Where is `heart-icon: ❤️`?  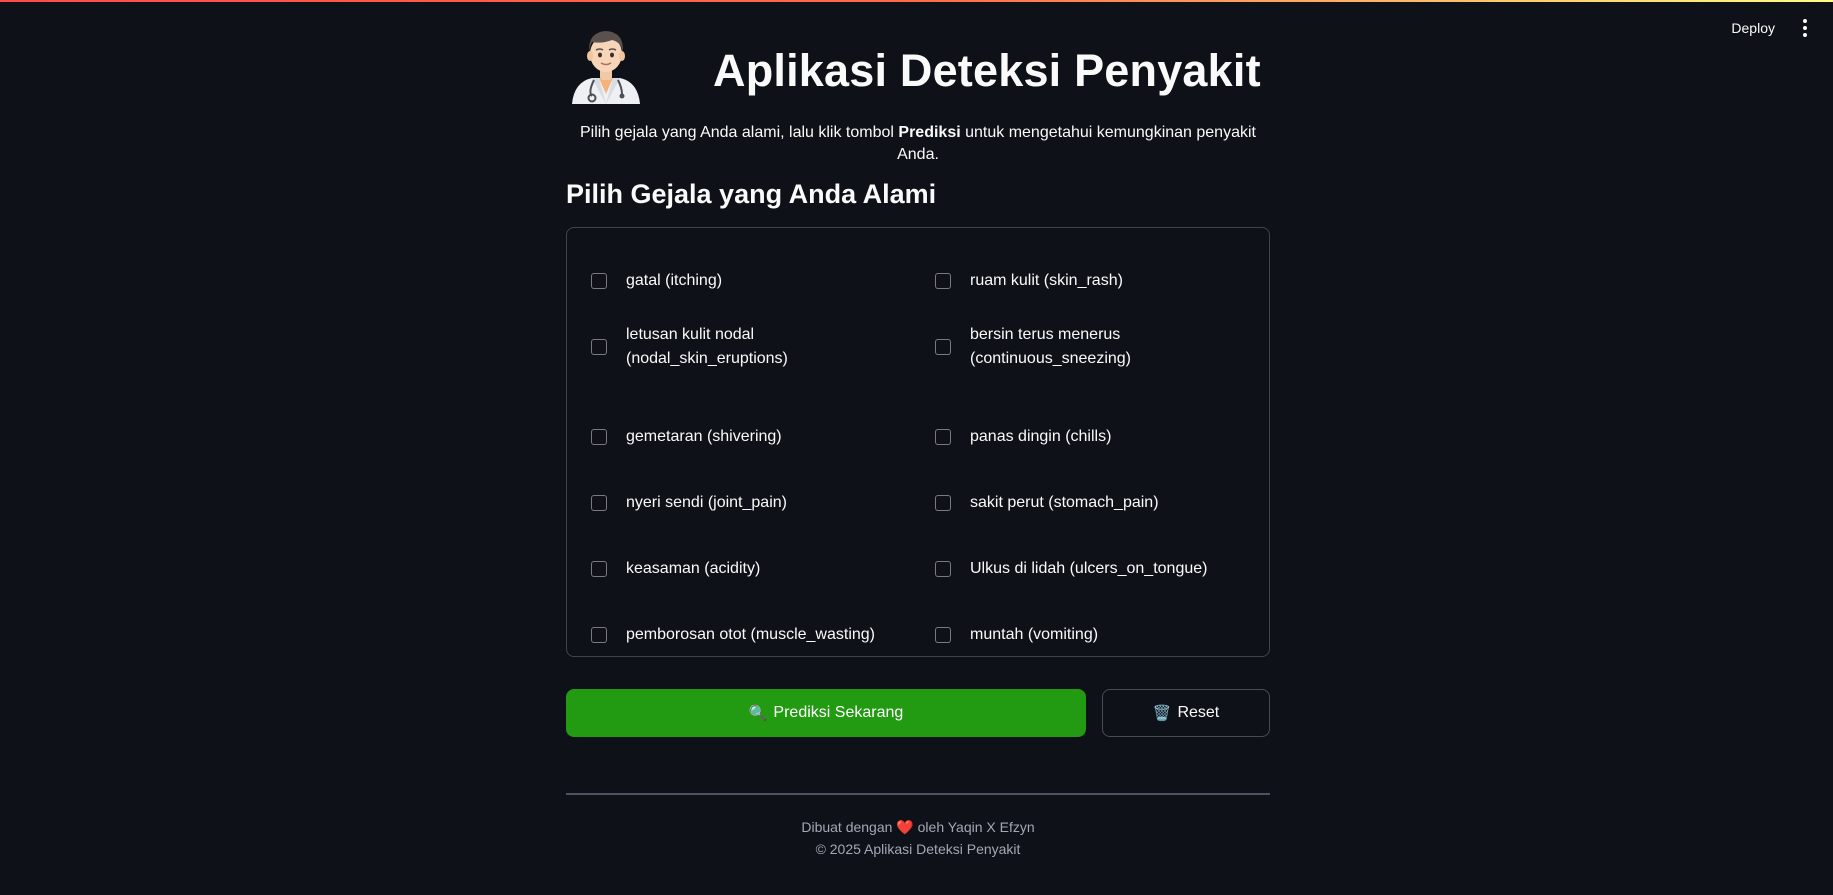 heart-icon: ❤️ is located at coordinates (905, 827).